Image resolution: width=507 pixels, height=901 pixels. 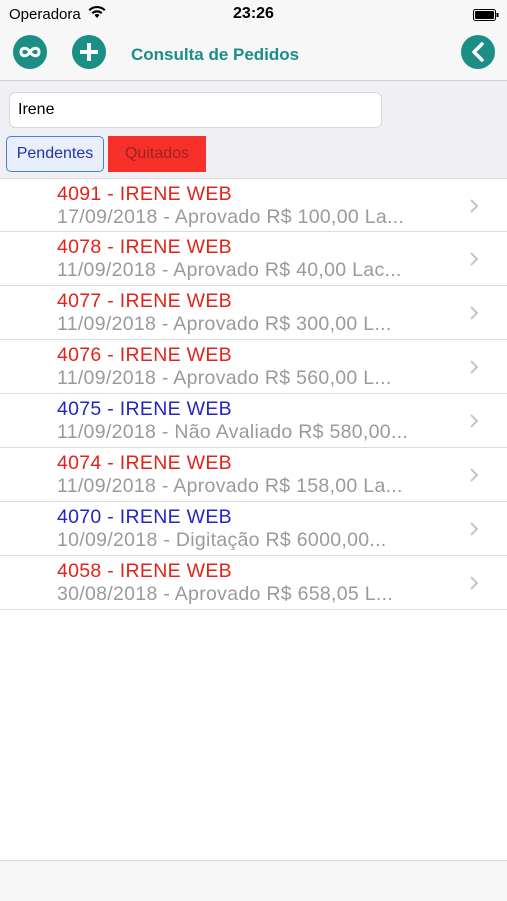 What do you see at coordinates (144, 463) in the screenshot?
I see `order-title: 4074 - IRENE WEB` at bounding box center [144, 463].